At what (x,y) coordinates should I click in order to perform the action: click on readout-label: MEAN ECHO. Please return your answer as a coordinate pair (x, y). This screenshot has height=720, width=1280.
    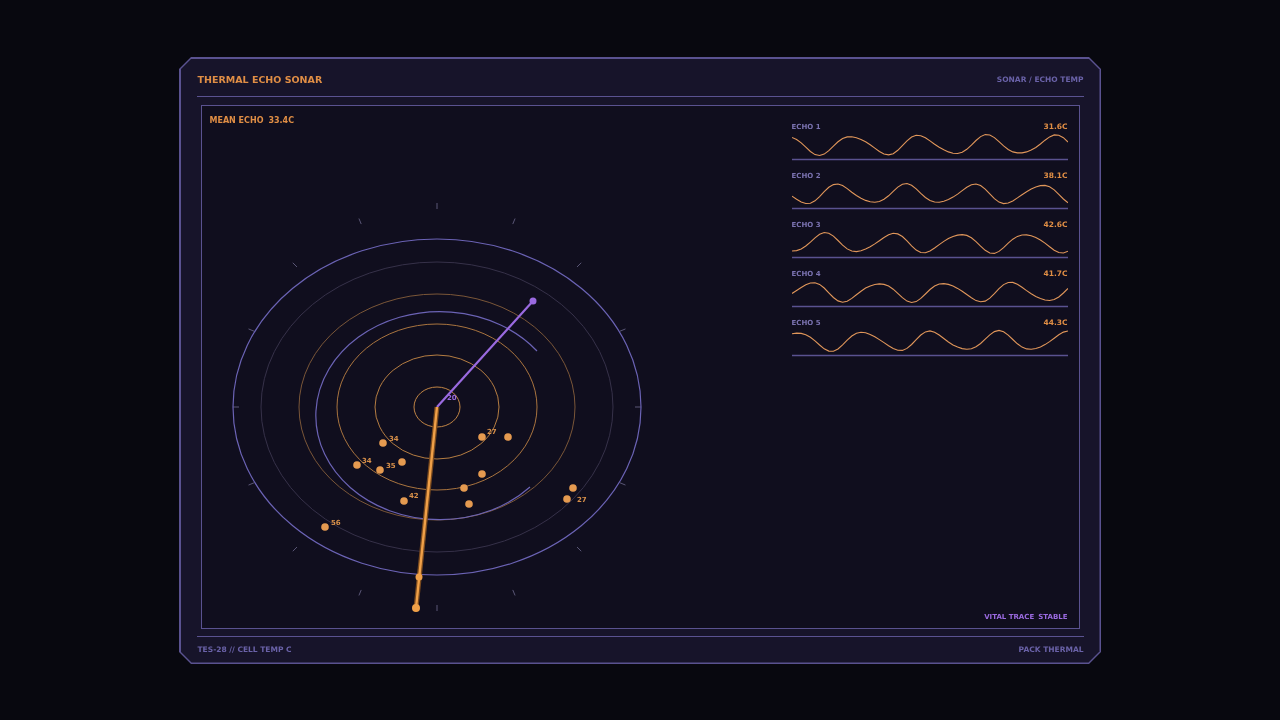
    Looking at the image, I should click on (236, 120).